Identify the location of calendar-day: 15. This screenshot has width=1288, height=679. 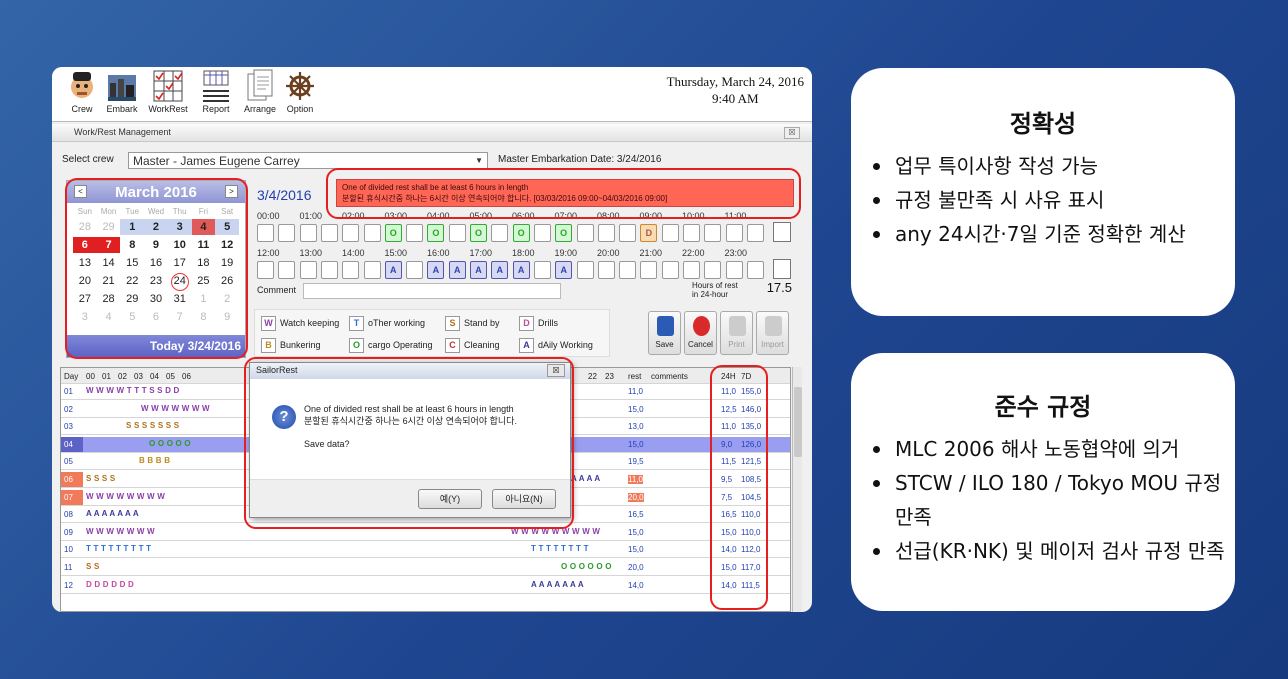
(132, 263).